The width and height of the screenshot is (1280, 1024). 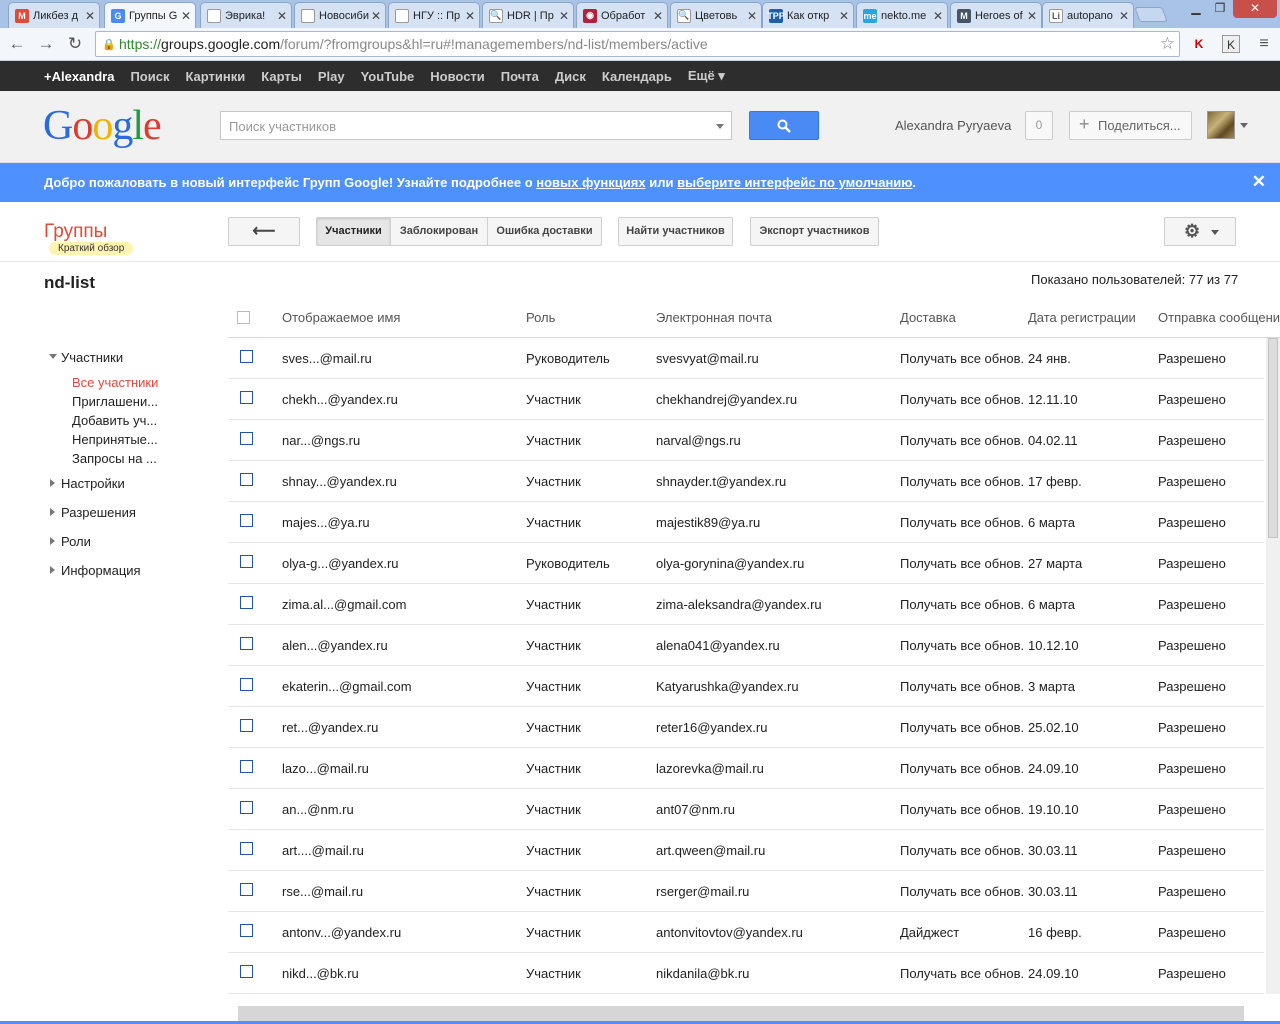 What do you see at coordinates (353, 231) in the screenshot?
I see `tab-members: Участники` at bounding box center [353, 231].